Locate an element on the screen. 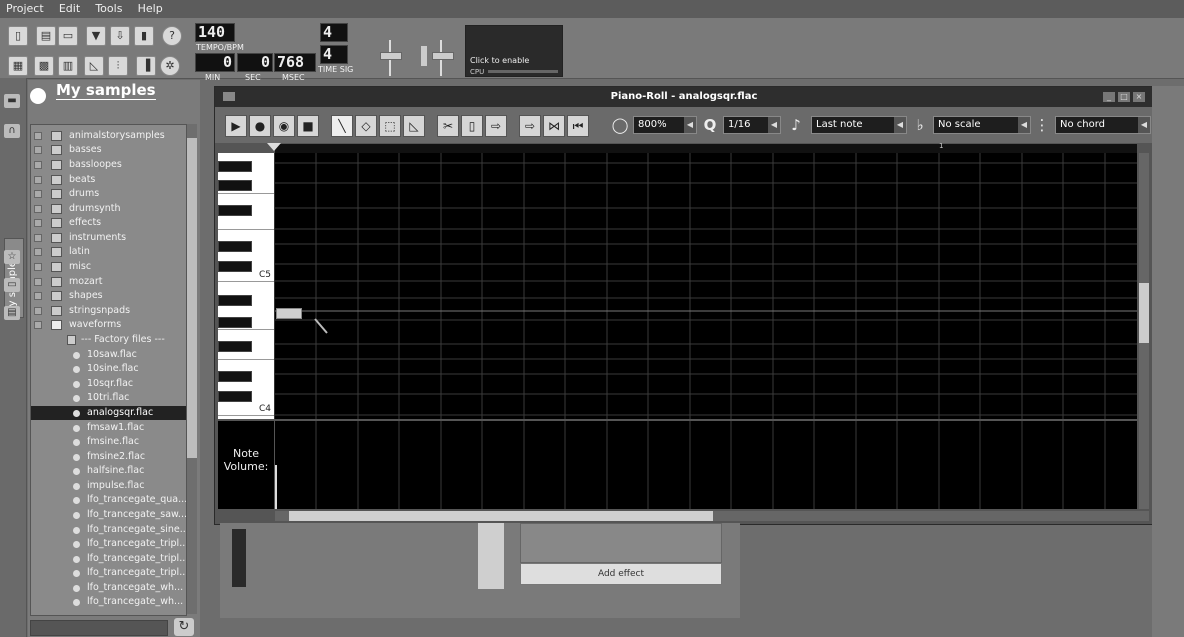 The width and height of the screenshot is (1184, 637). cpu-graph: Click to enable CPU is located at coordinates (514, 51).